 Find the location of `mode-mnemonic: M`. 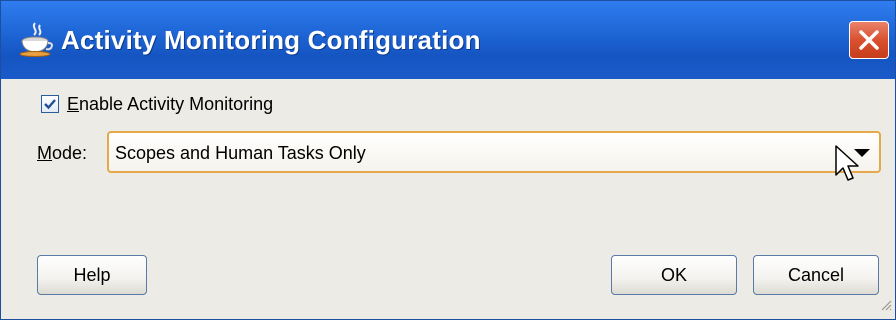

mode-mnemonic: M is located at coordinates (44, 153).